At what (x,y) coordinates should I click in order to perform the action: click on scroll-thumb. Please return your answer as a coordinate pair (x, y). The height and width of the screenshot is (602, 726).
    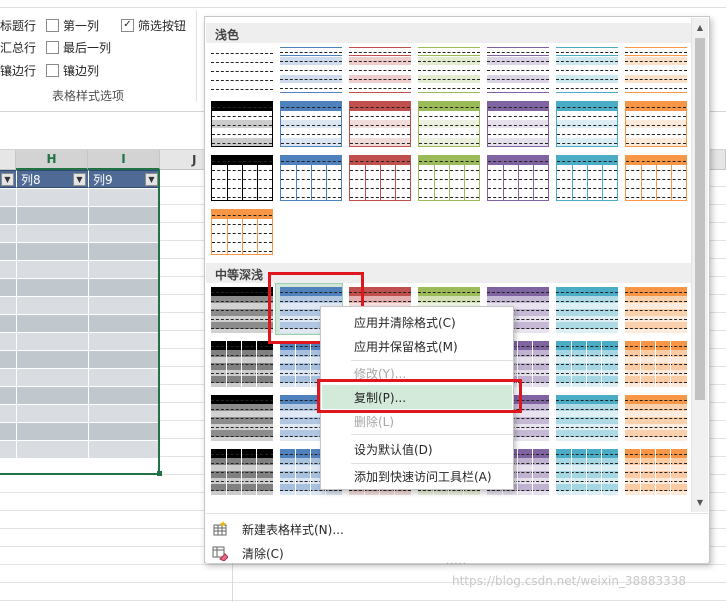
    Looking at the image, I should click on (700, 219).